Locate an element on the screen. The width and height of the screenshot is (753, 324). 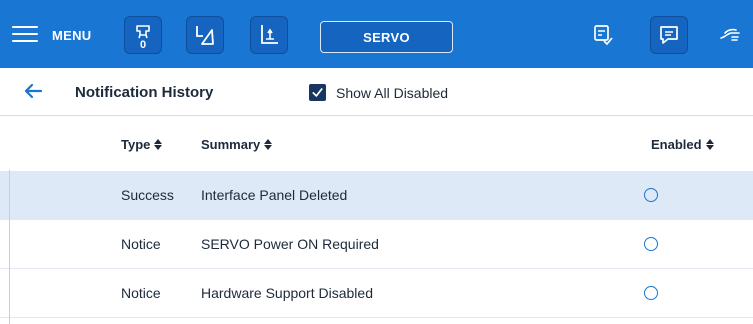
menu-icon is located at coordinates (26, 34).